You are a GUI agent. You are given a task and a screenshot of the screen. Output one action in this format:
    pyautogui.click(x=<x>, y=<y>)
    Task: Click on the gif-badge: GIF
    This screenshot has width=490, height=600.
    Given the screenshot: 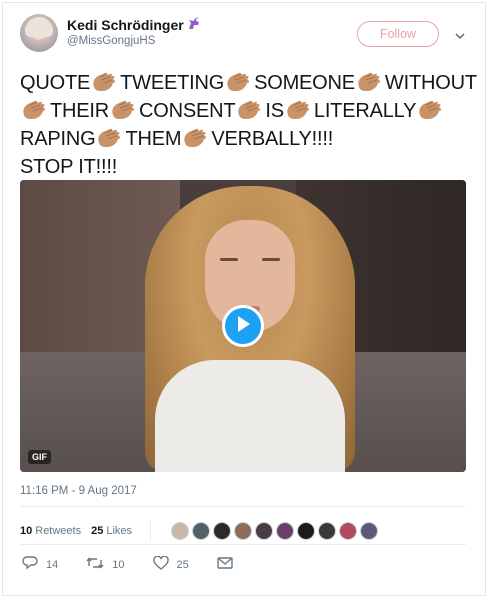 What is the action you would take?
    pyautogui.click(x=39, y=457)
    